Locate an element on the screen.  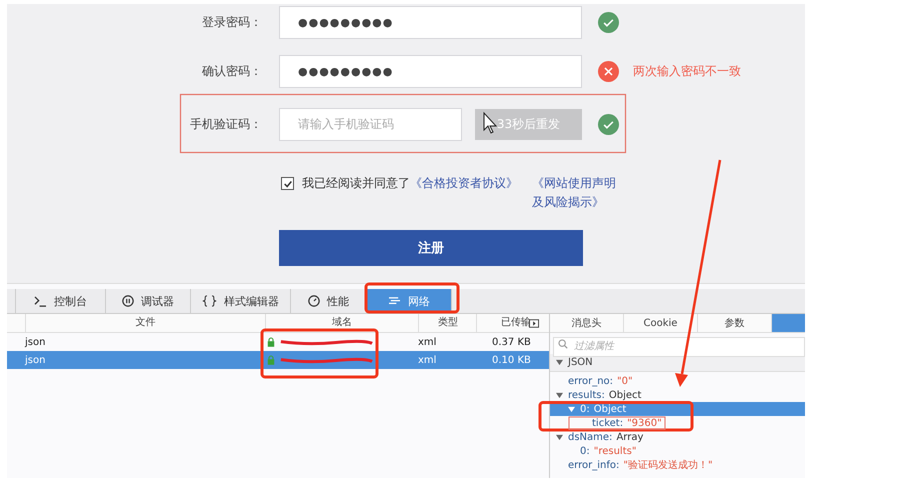
field-label: 确认密码： is located at coordinates (231, 71).